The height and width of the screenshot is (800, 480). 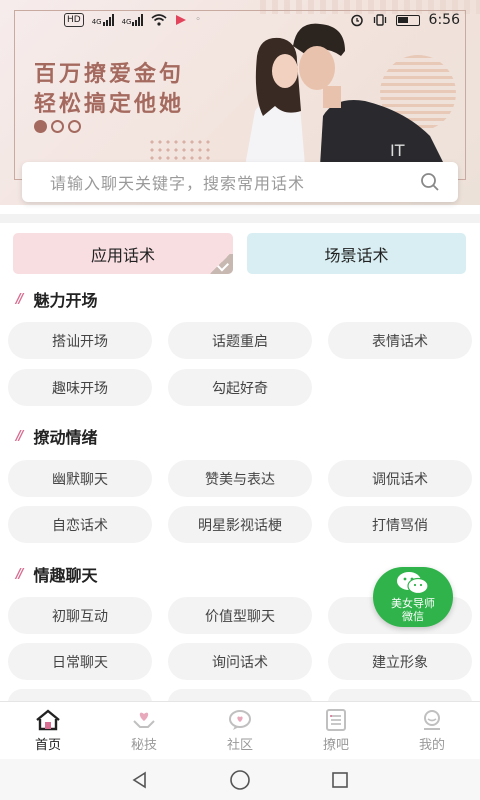 I want to click on chip-item: 趣味开场, so click(x=80, y=387).